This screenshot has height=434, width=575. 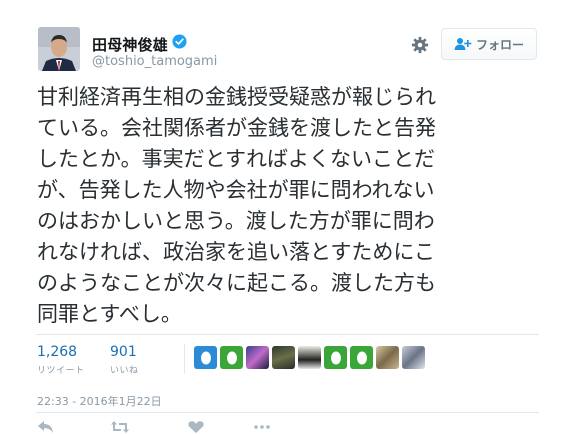 What do you see at coordinates (61, 371) in the screenshot?
I see `retweet-label: リツイート` at bounding box center [61, 371].